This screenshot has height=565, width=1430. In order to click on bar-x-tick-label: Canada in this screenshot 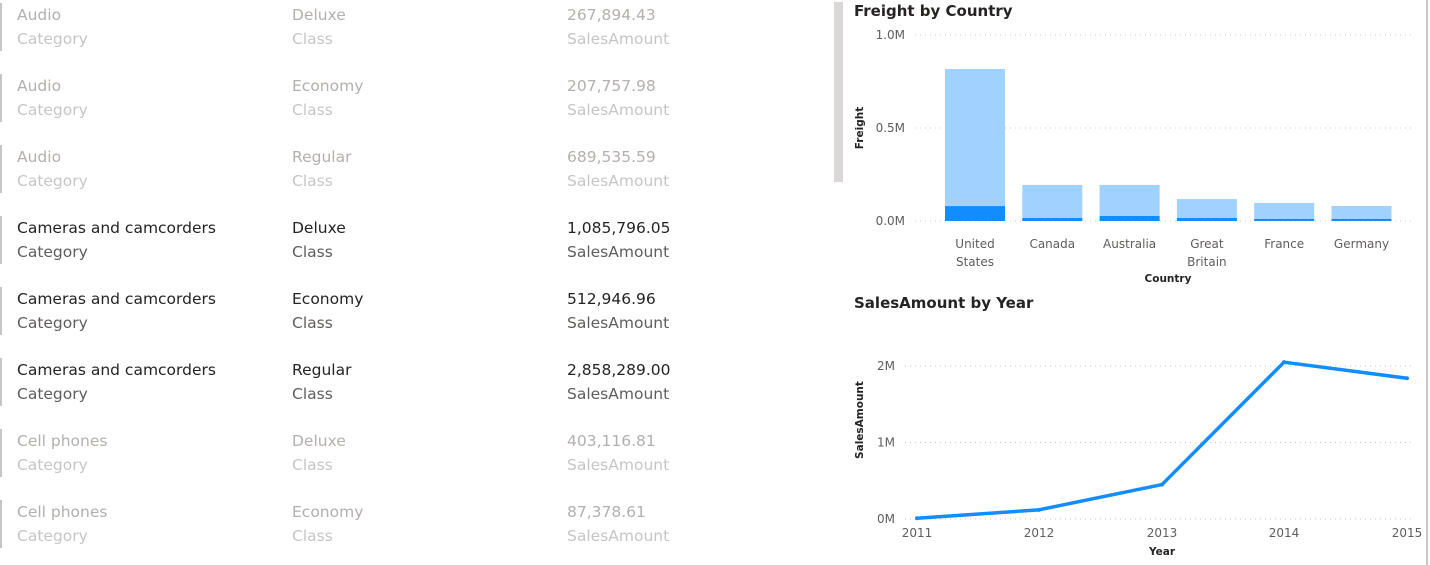, I will do `click(1052, 244)`.